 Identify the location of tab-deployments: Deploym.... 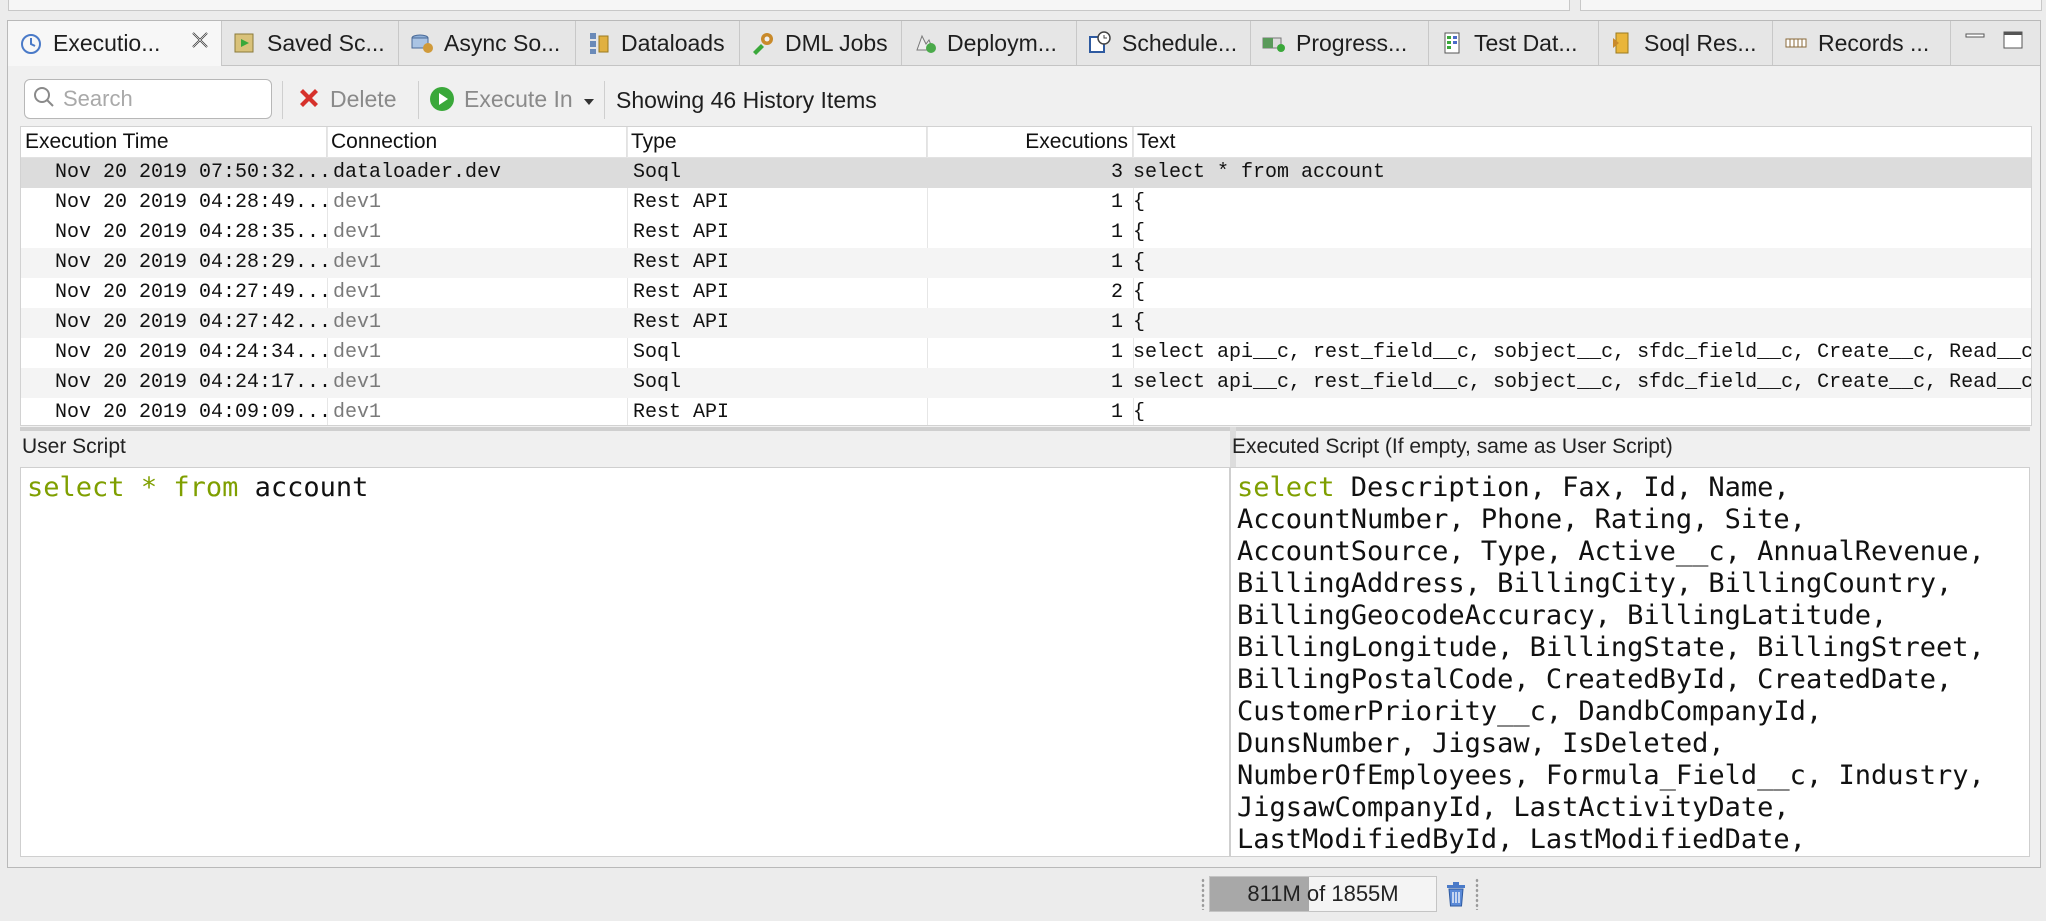
(989, 43).